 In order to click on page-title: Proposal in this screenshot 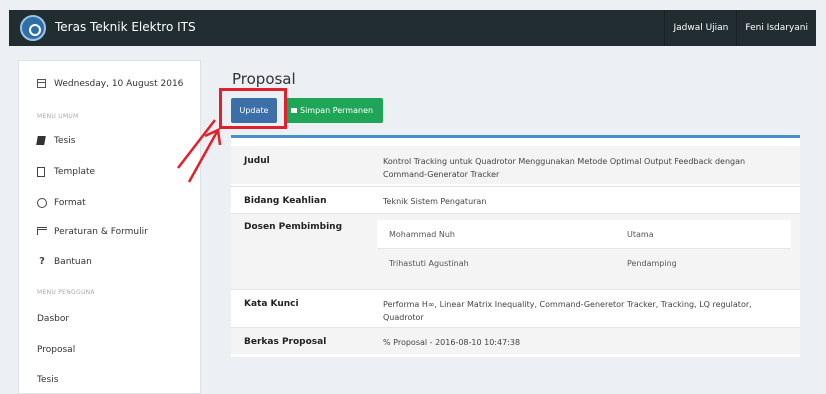, I will do `click(264, 79)`.